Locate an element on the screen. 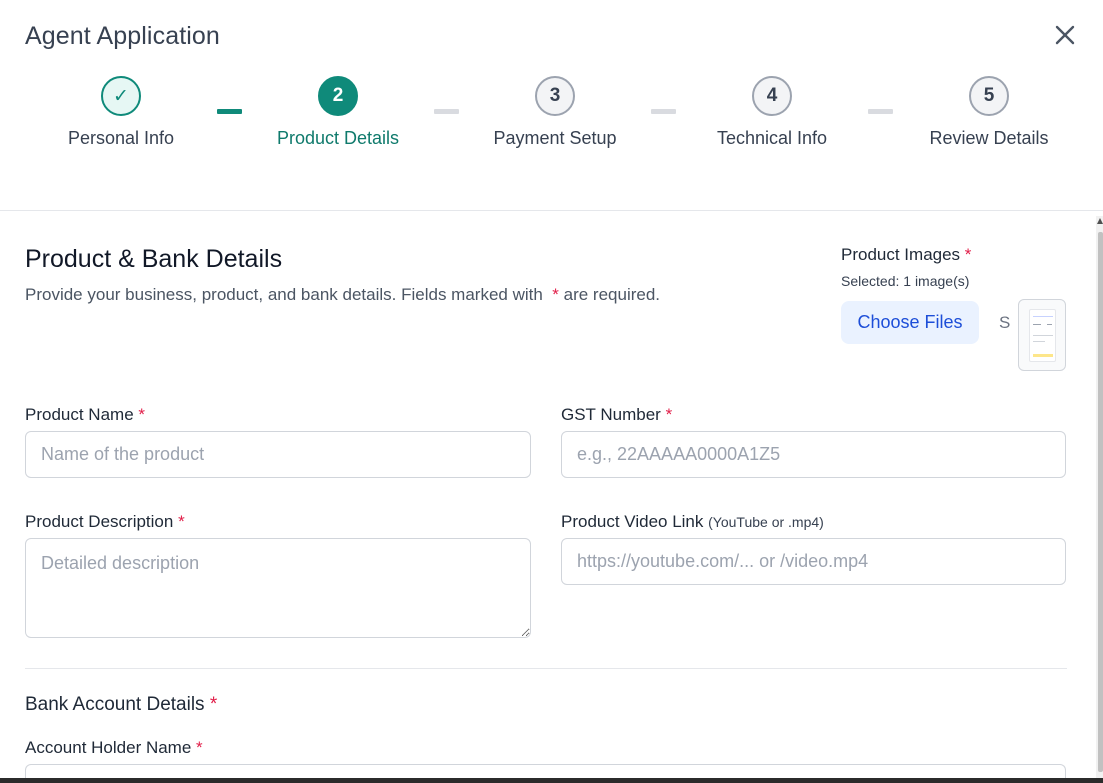 This screenshot has height=783, width=1103. step-number: 5 is located at coordinates (989, 96).